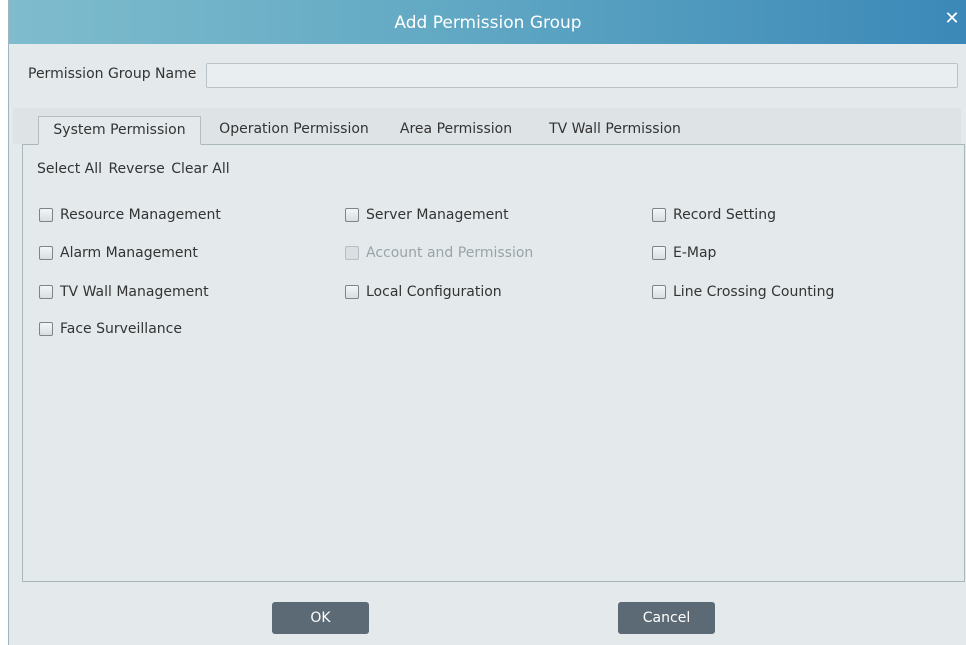  Describe the element at coordinates (456, 130) in the screenshot. I see `tab-area-permission: Area Permission` at that location.